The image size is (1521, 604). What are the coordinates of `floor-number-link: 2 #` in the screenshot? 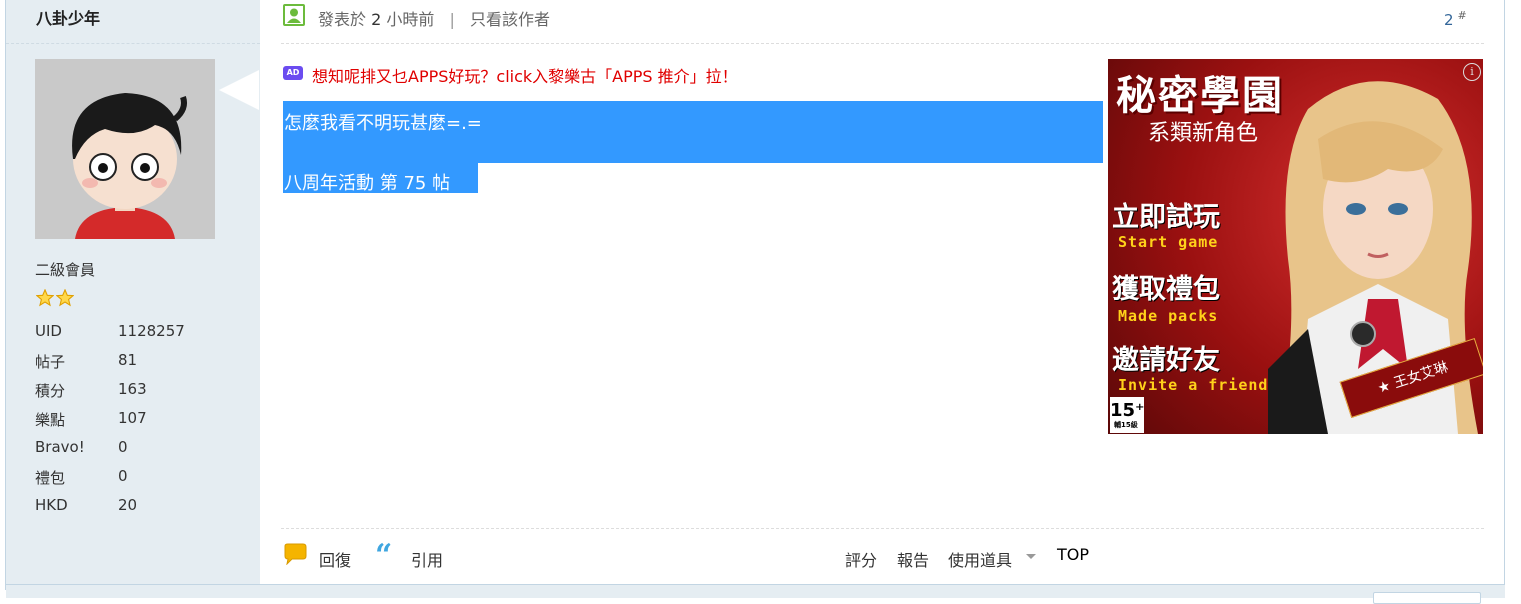 It's located at (1455, 19).